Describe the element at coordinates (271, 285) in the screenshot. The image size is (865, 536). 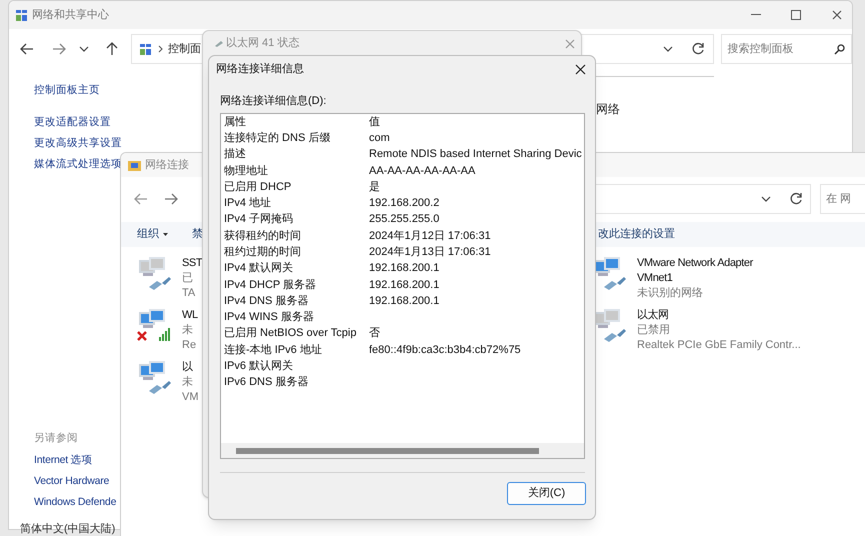
I see `property-cell-text: IPv4 DHCP 服务器` at that location.